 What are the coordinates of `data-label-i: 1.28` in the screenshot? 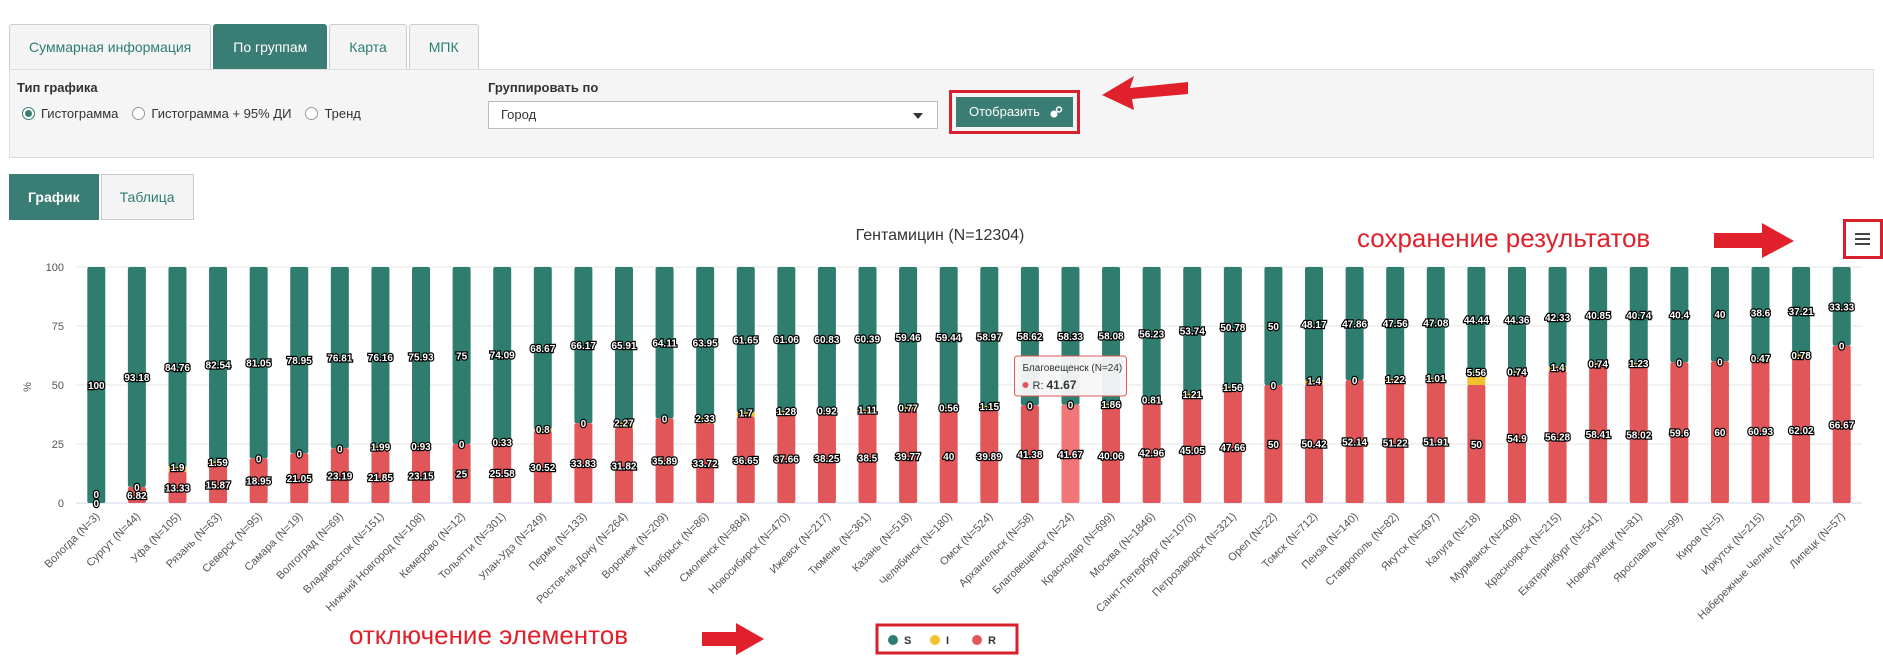 It's located at (787, 412).